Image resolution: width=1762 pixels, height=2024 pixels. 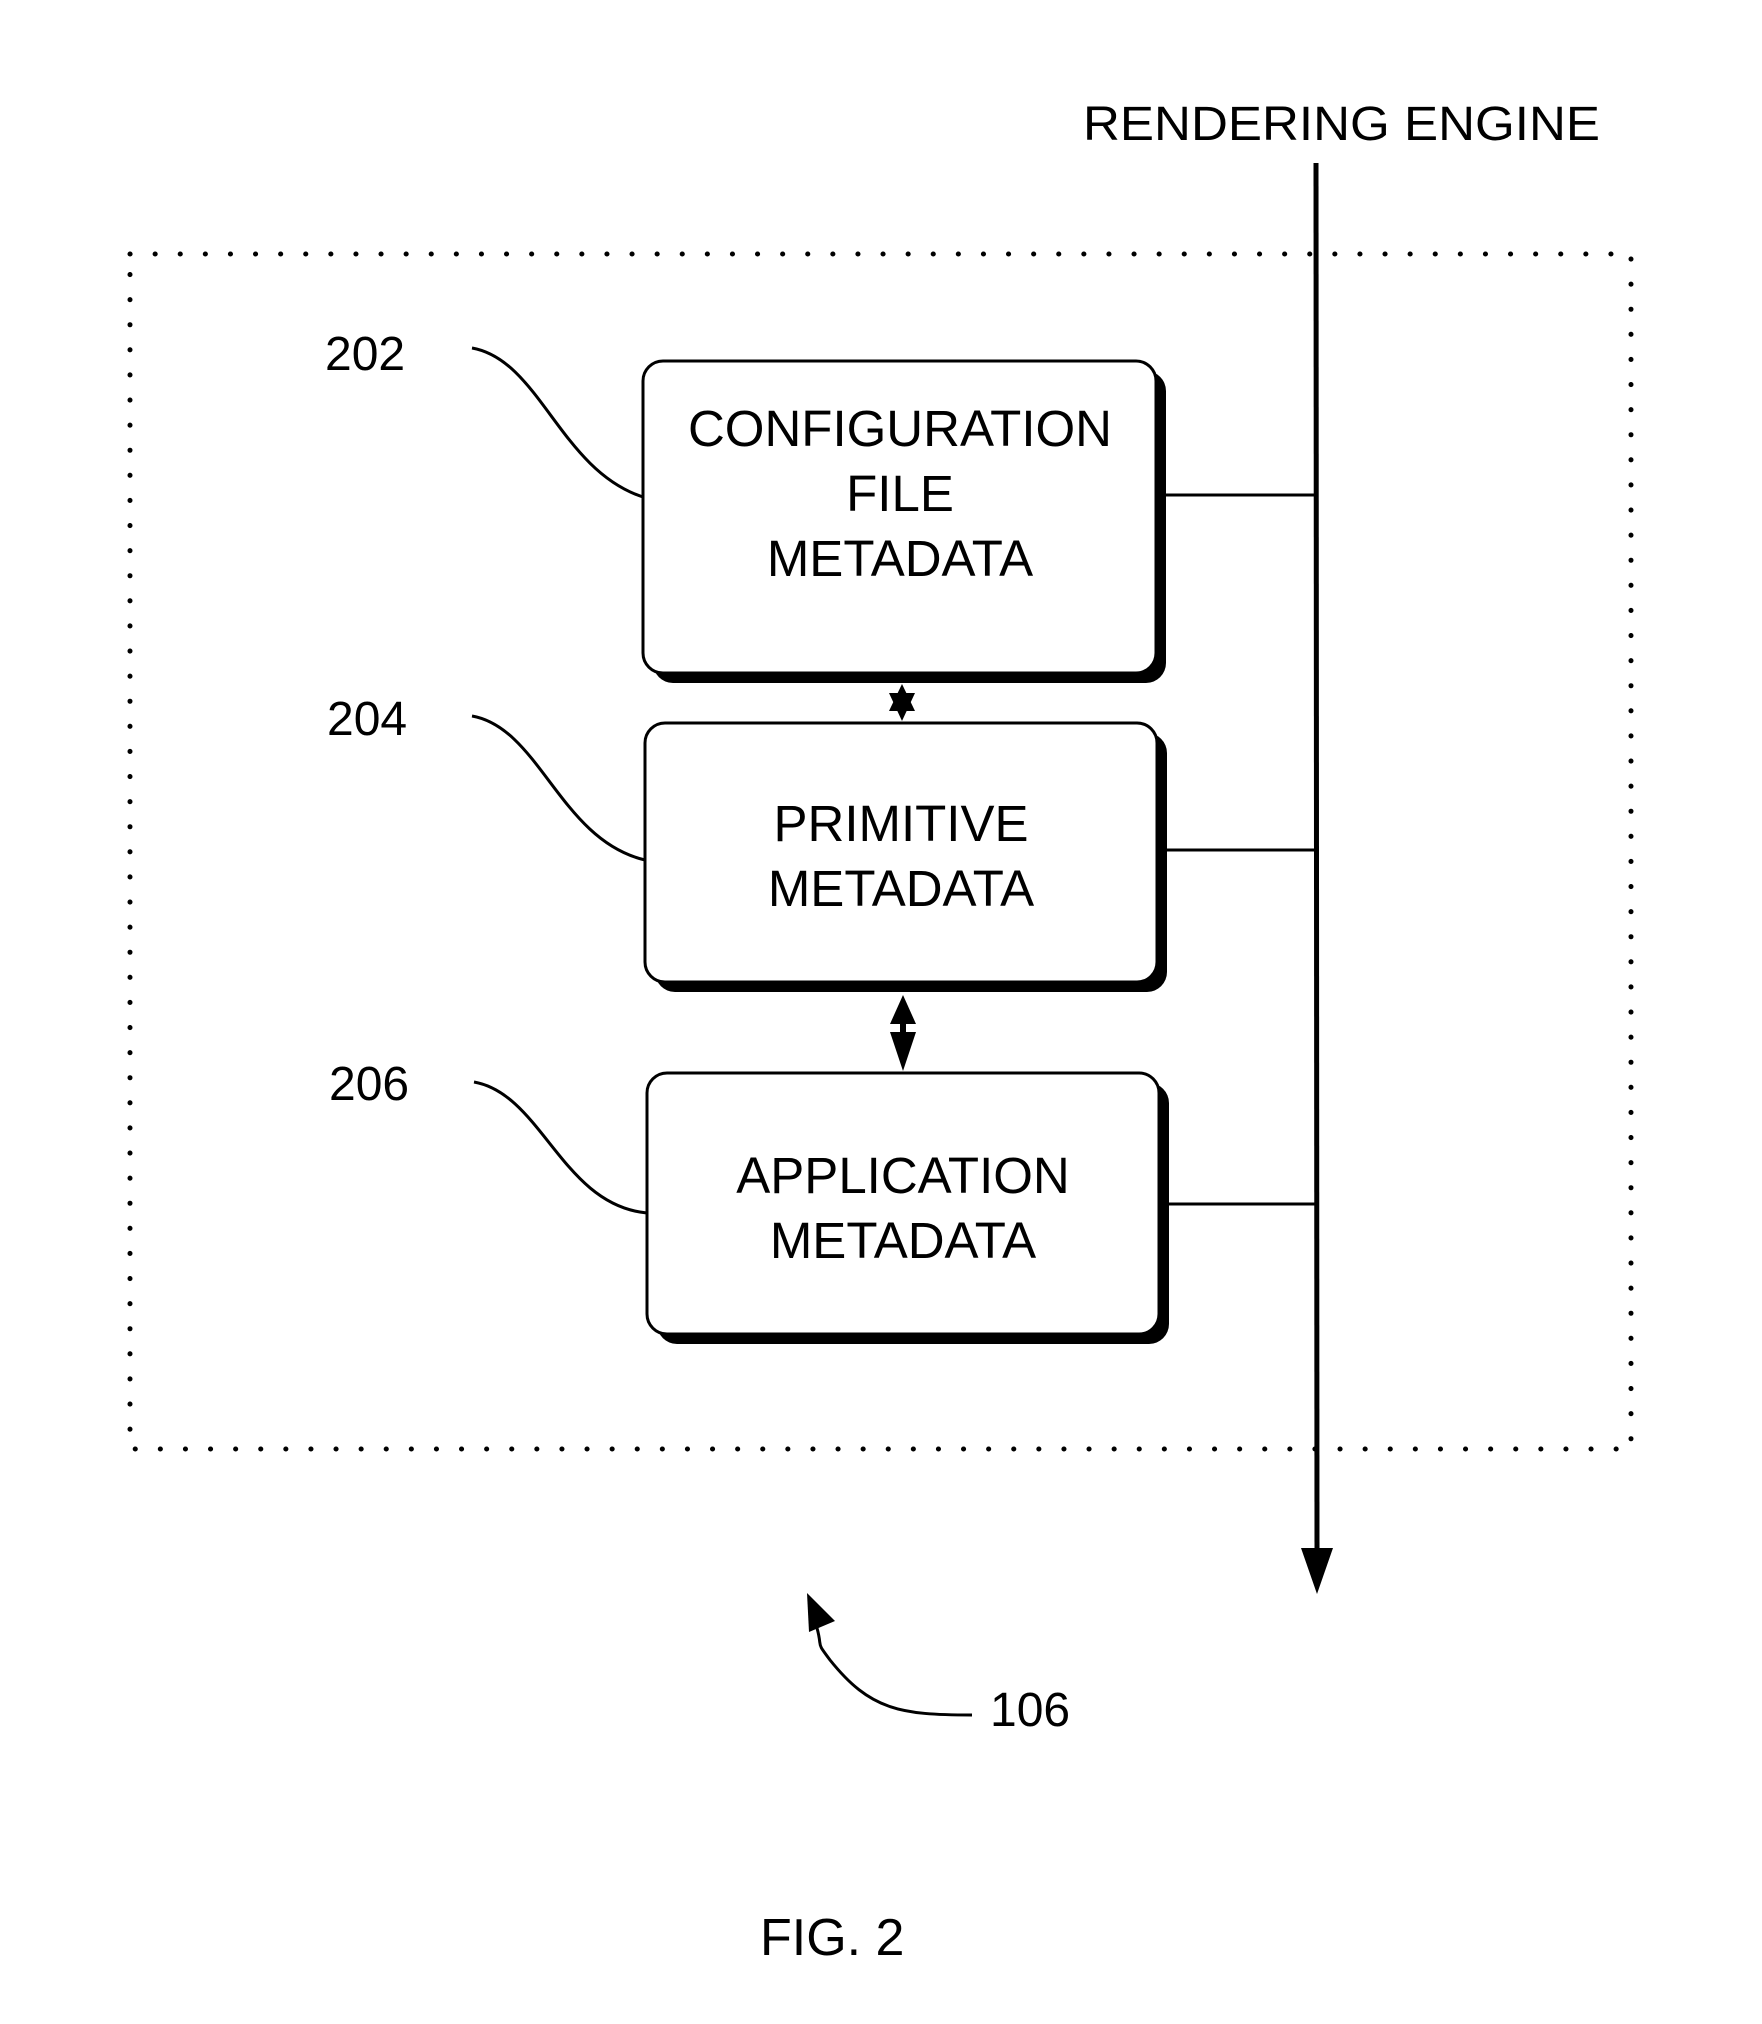 What do you see at coordinates (900, 428) in the screenshot?
I see `block-text-line: CONFIGURATION` at bounding box center [900, 428].